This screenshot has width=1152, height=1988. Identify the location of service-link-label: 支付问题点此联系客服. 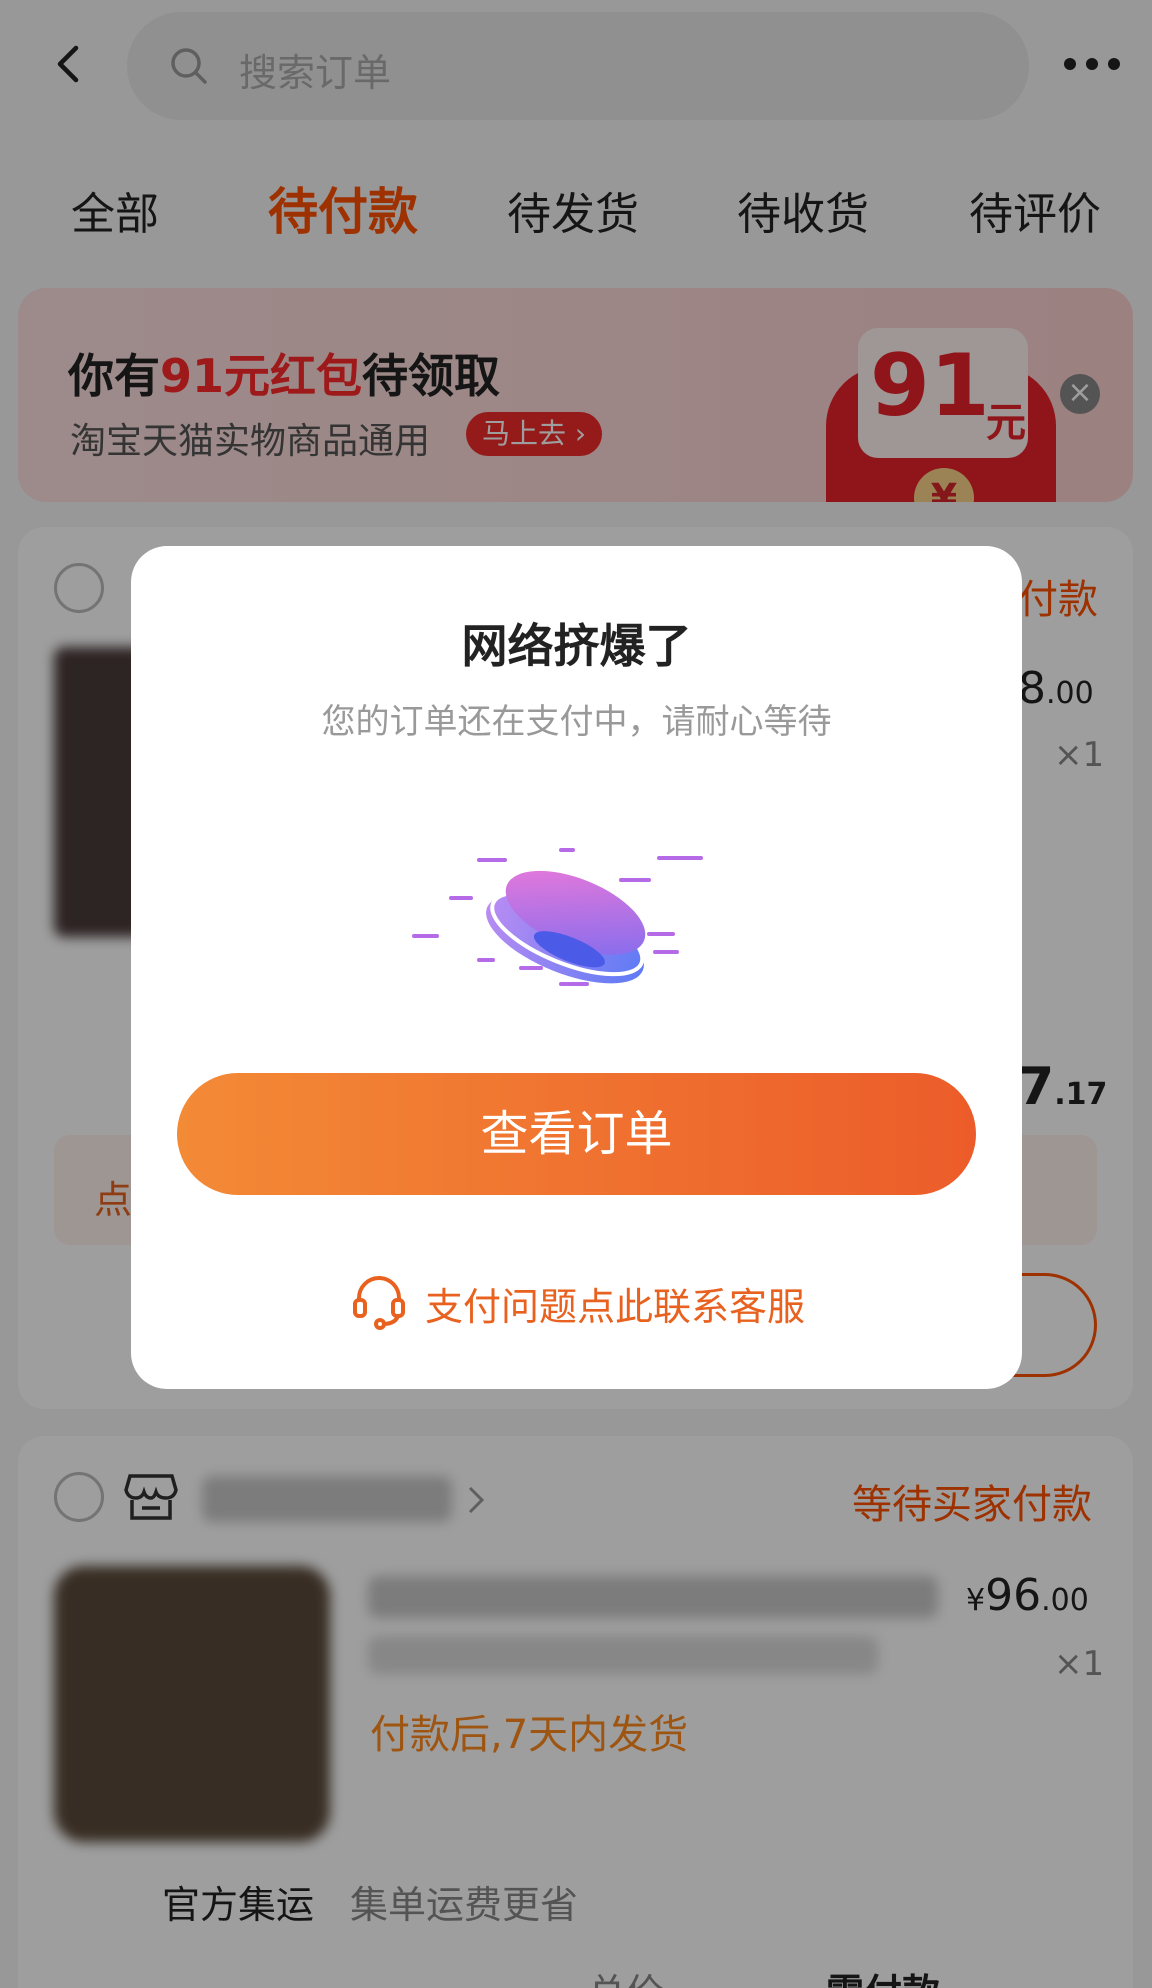
(615, 1307).